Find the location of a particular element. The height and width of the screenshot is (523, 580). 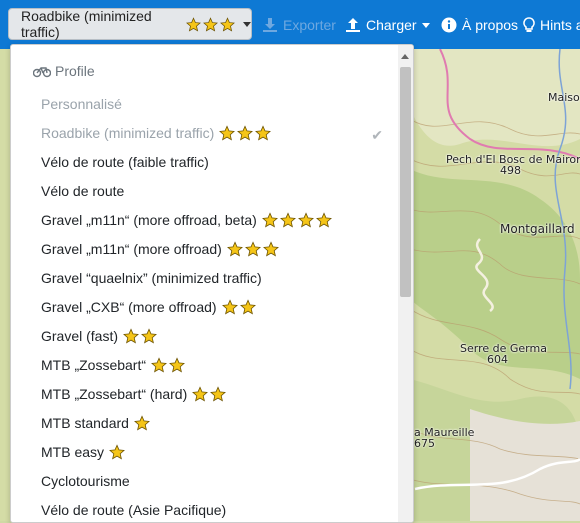

profile-option: Gravel „m11n“ (more offroad, beta) is located at coordinates (187, 220).